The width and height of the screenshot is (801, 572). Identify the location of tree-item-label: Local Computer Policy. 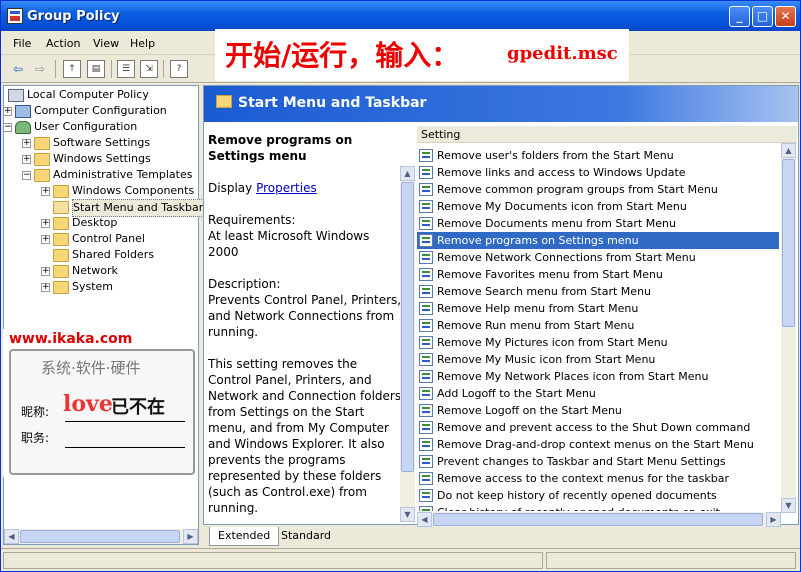
(88, 94).